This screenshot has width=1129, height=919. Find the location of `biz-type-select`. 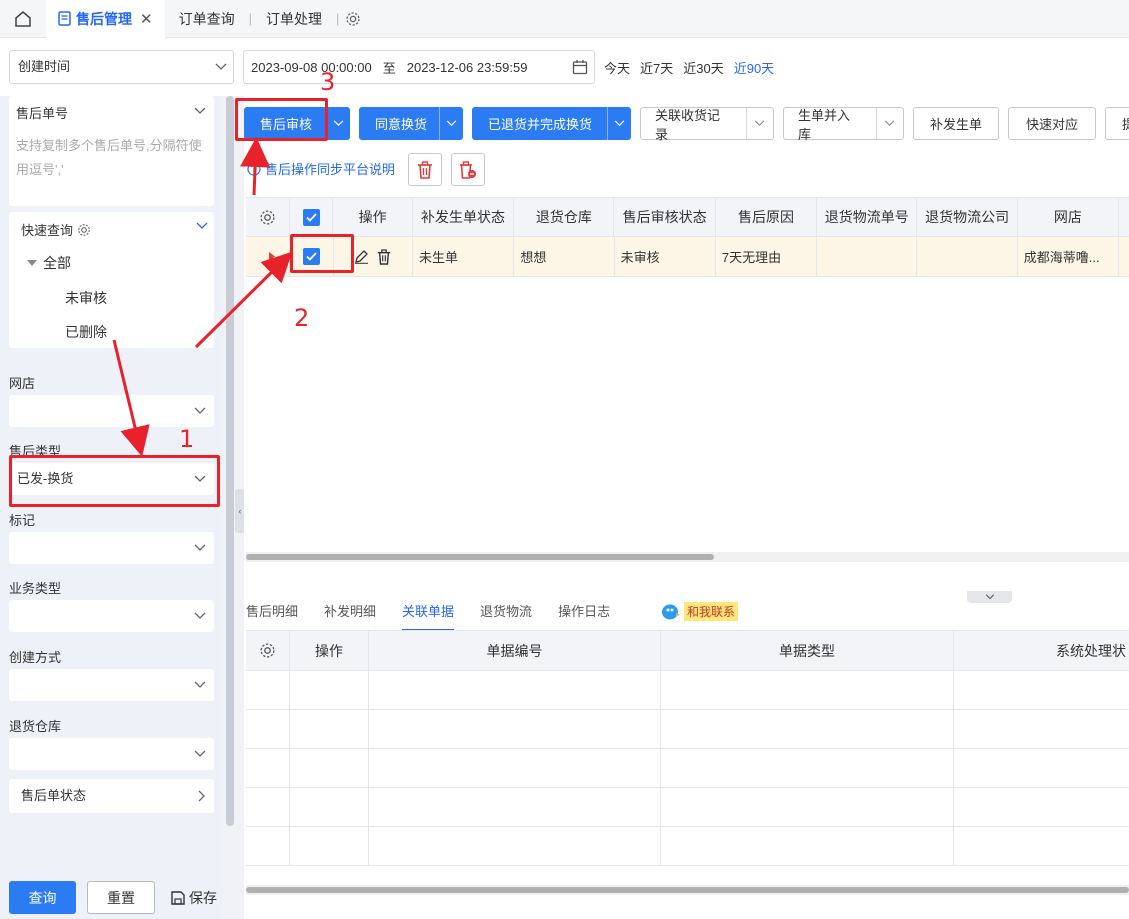

biz-type-select is located at coordinates (111, 616).